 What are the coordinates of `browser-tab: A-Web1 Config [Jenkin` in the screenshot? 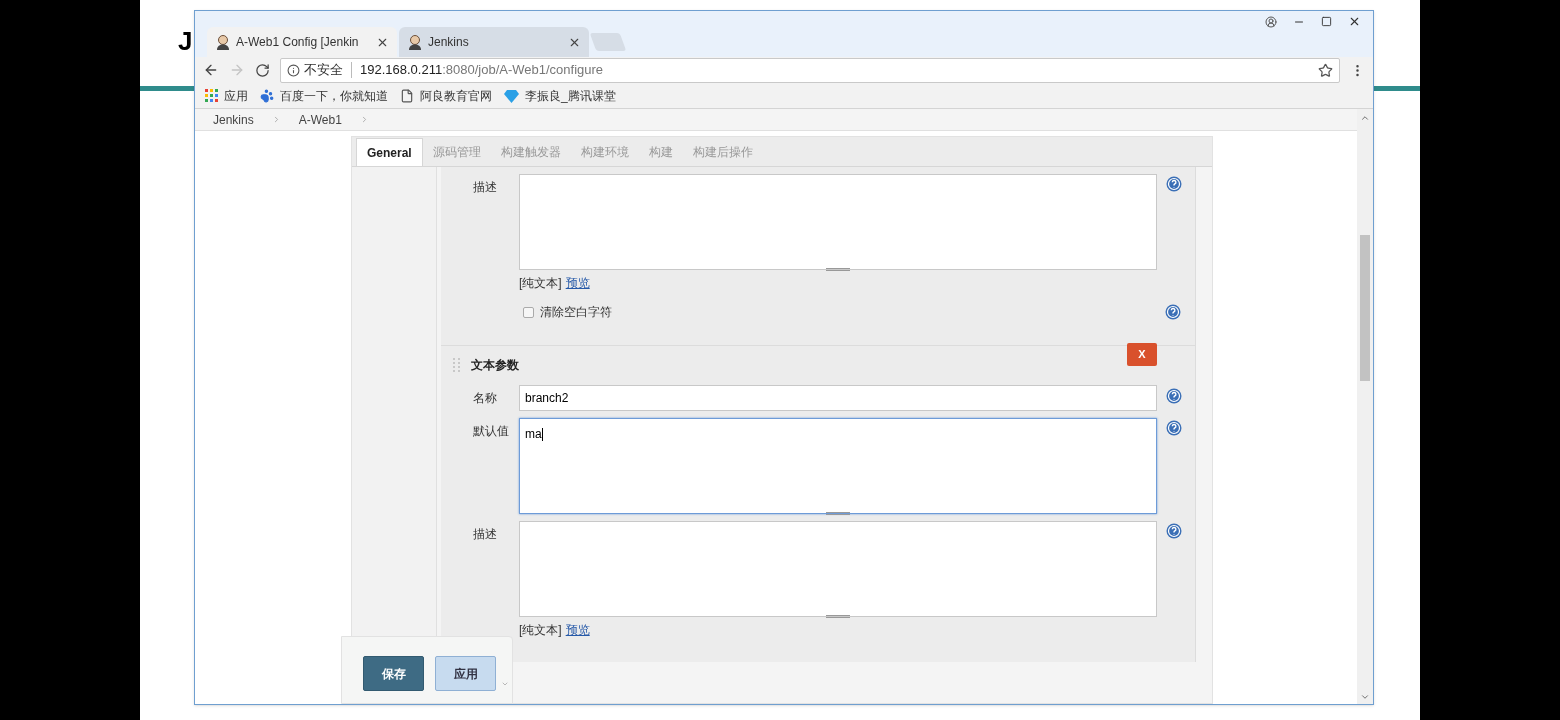 It's located at (302, 42).